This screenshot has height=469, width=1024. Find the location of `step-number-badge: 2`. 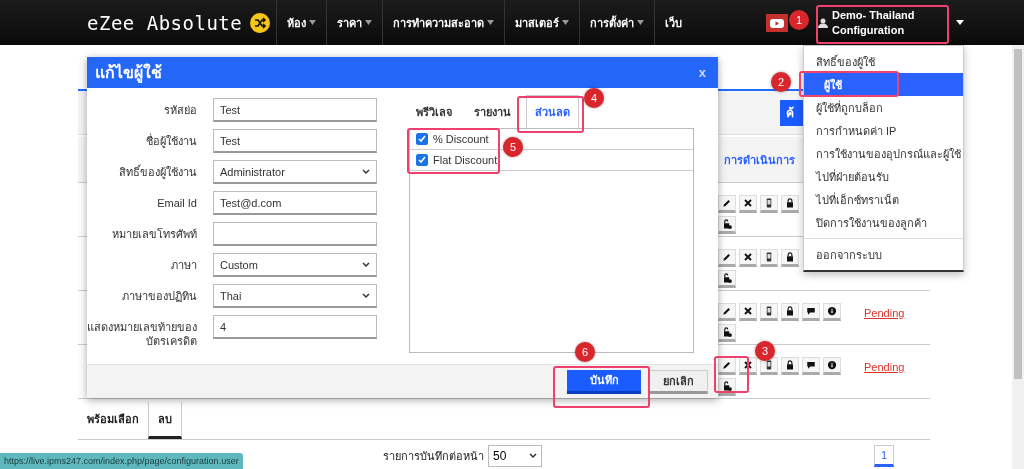

step-number-badge: 2 is located at coordinates (781, 82).